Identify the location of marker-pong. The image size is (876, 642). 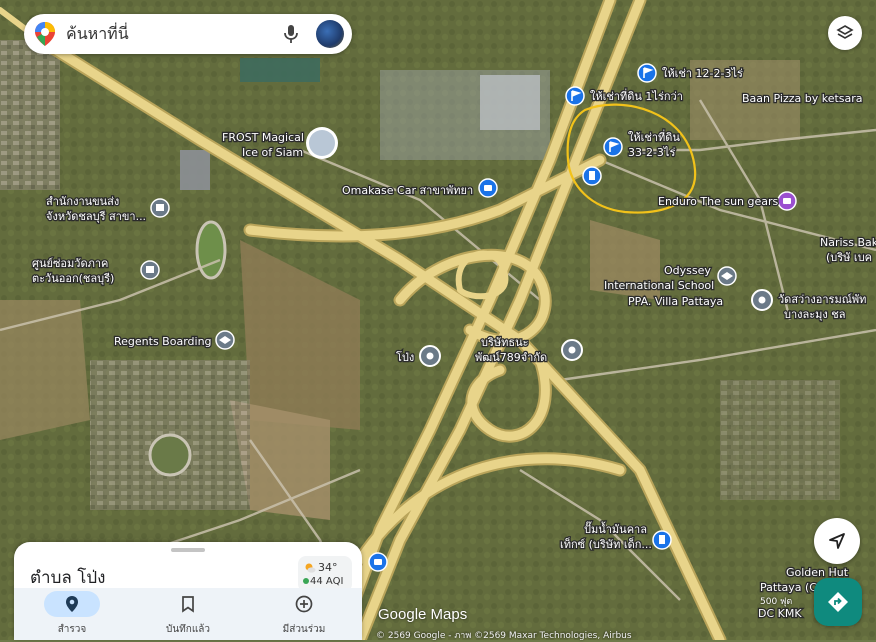
(430, 356).